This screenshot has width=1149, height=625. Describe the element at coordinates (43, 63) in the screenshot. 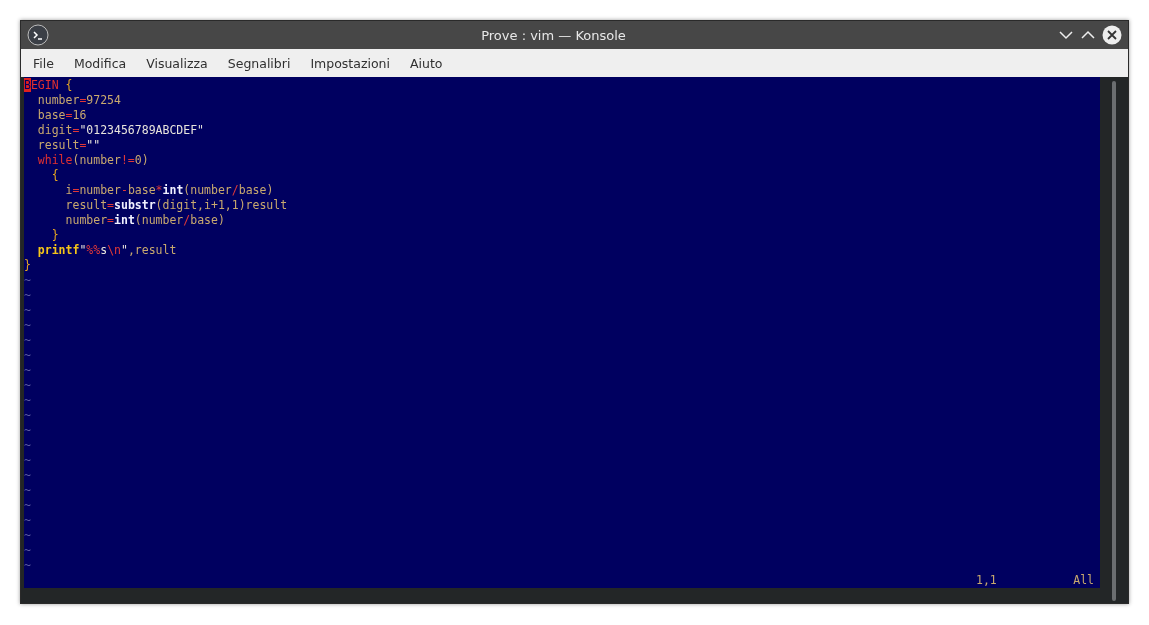

I see `menu-item: File` at that location.